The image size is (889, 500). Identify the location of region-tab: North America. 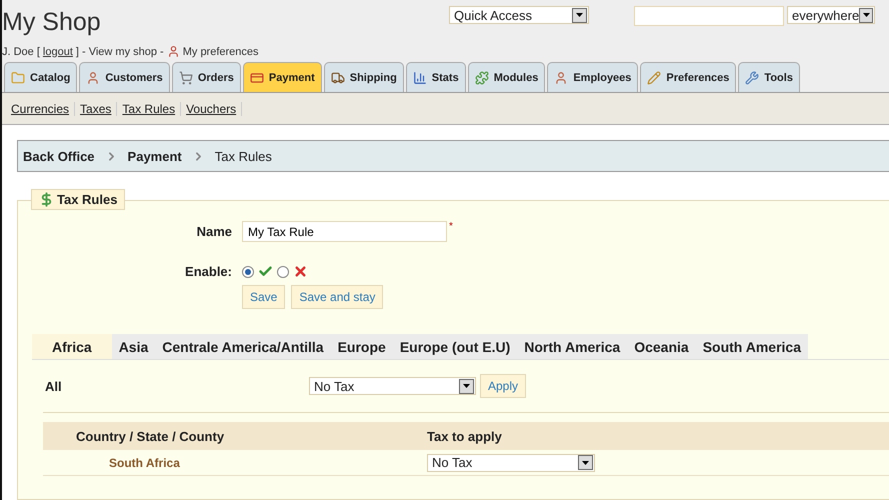
(572, 346).